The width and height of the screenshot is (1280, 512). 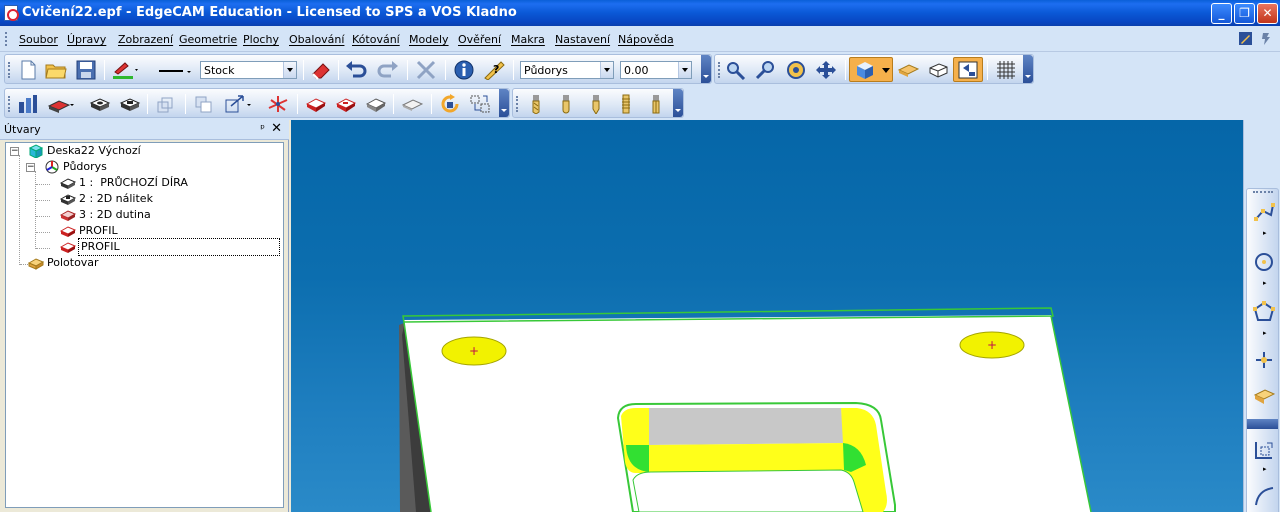 What do you see at coordinates (1264, 450) in the screenshot?
I see `dimension-tool-icon` at bounding box center [1264, 450].